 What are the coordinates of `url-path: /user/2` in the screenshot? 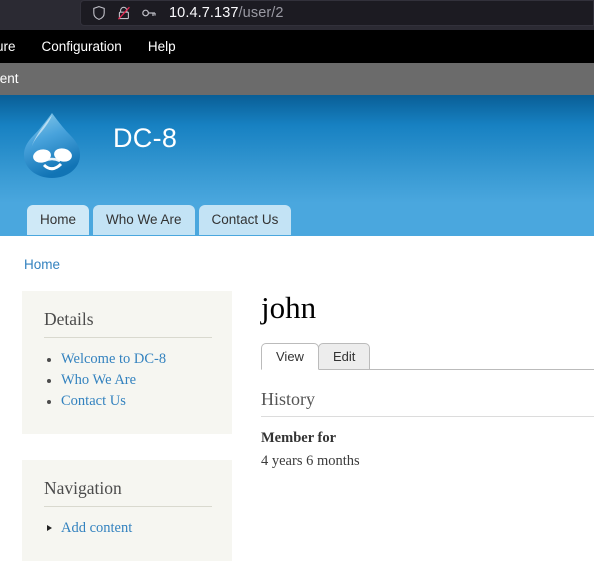 It's located at (261, 13).